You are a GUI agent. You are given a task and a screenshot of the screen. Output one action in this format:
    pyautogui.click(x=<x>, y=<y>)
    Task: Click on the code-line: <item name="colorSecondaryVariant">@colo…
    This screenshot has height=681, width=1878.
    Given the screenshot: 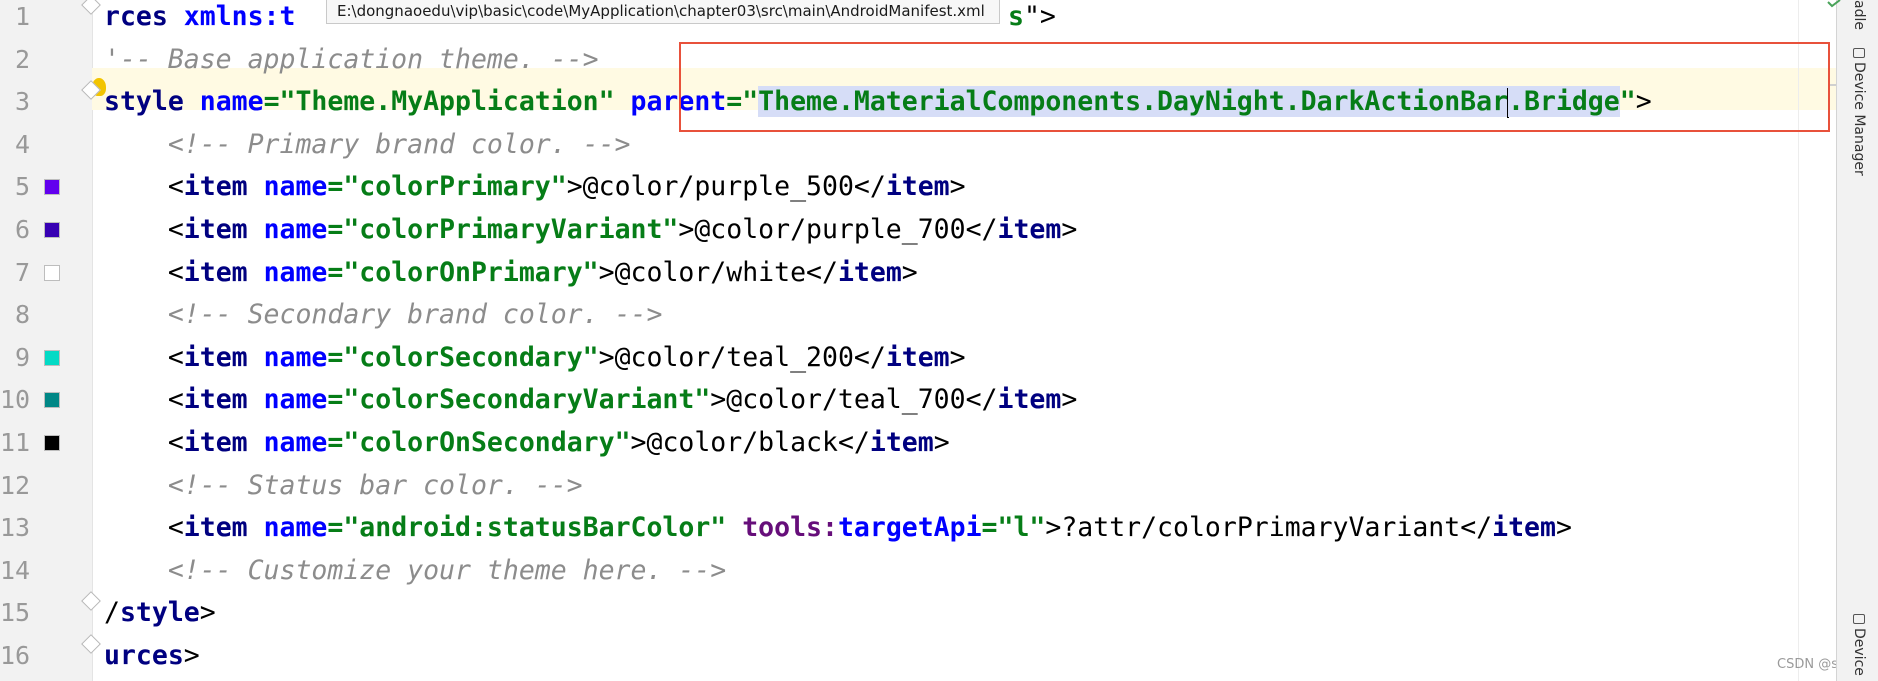 What is the action you would take?
    pyautogui.click(x=590, y=400)
    